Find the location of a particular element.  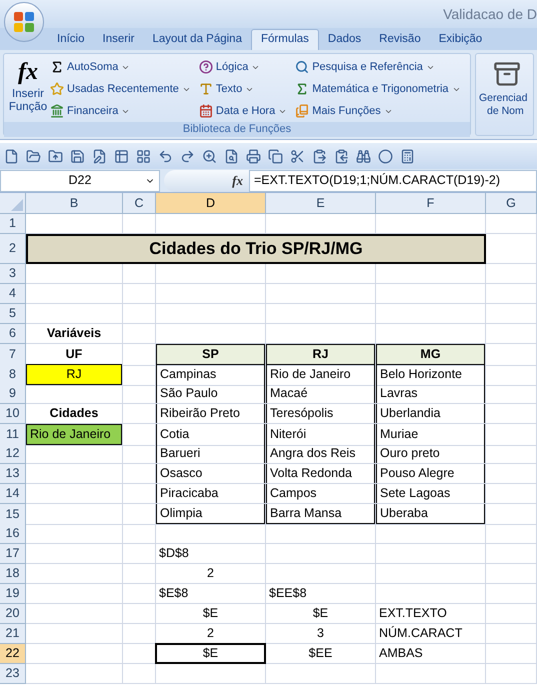

save-icon is located at coordinates (77, 156).